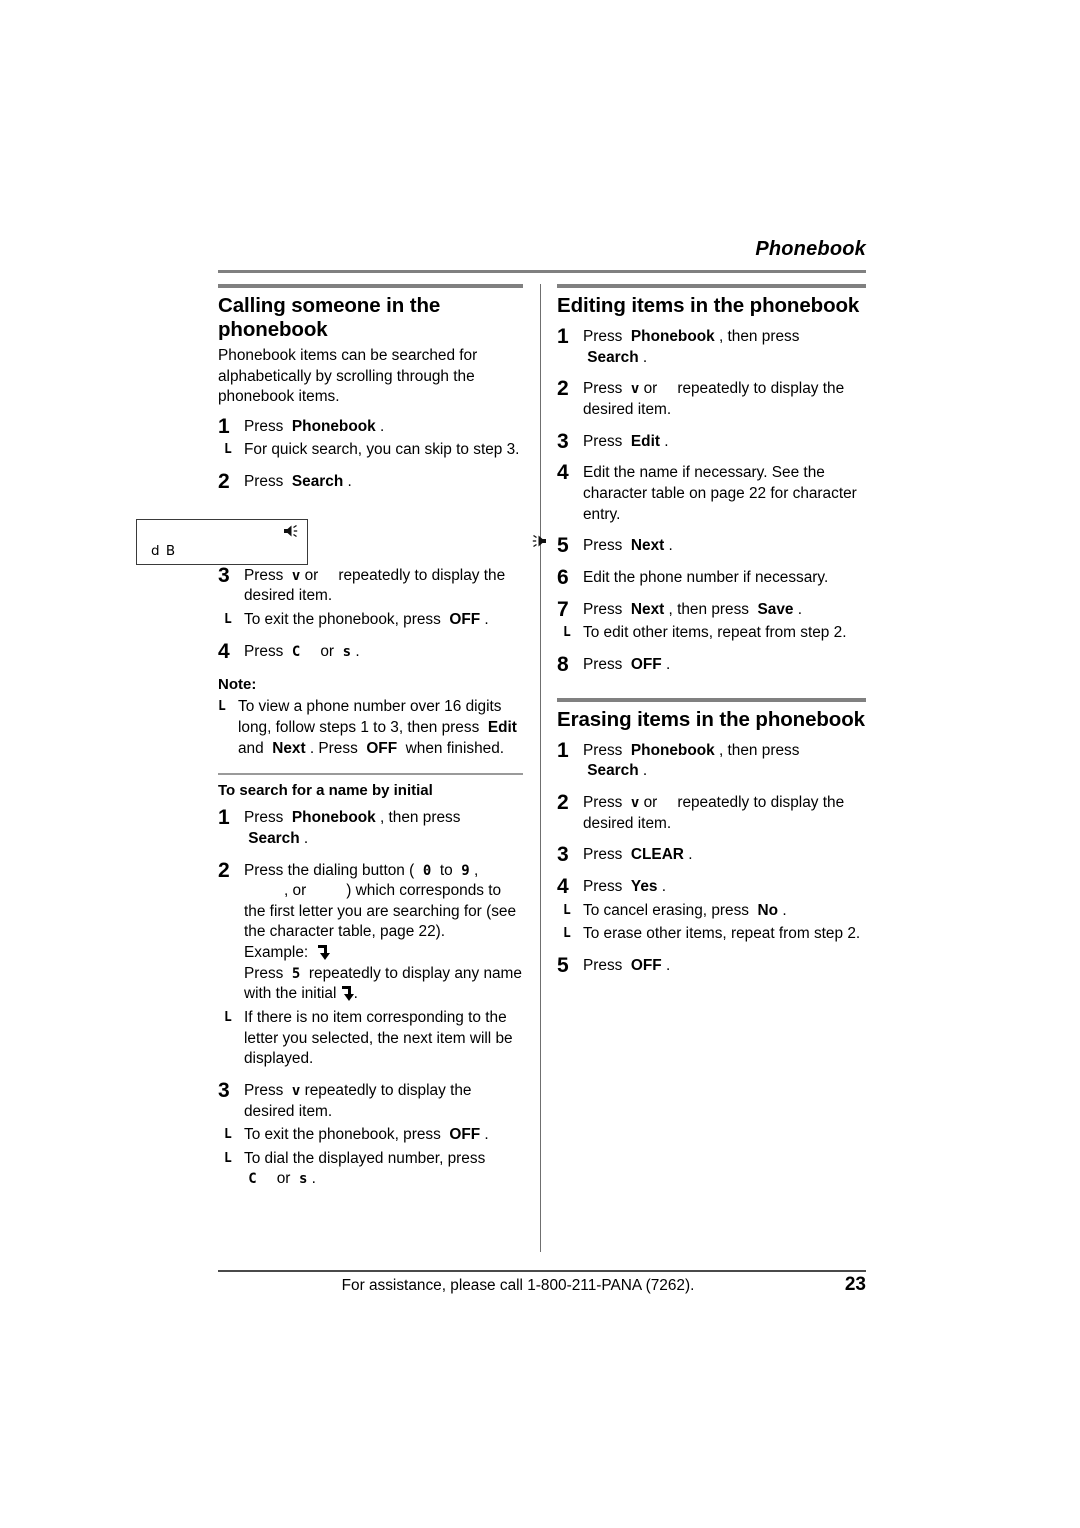 This screenshot has height=1528, width=1080. Describe the element at coordinates (711, 577) in the screenshot. I see `step-item: 6 Edit the phone number if necessary.` at that location.